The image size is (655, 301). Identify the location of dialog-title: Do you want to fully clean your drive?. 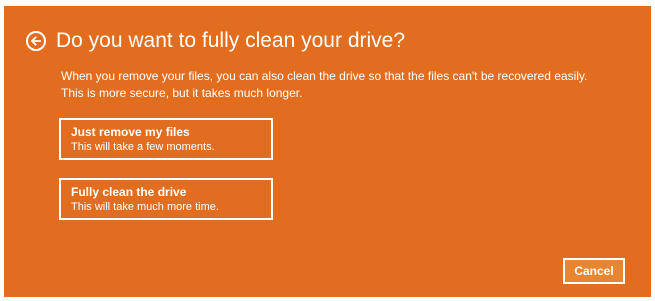
(231, 40).